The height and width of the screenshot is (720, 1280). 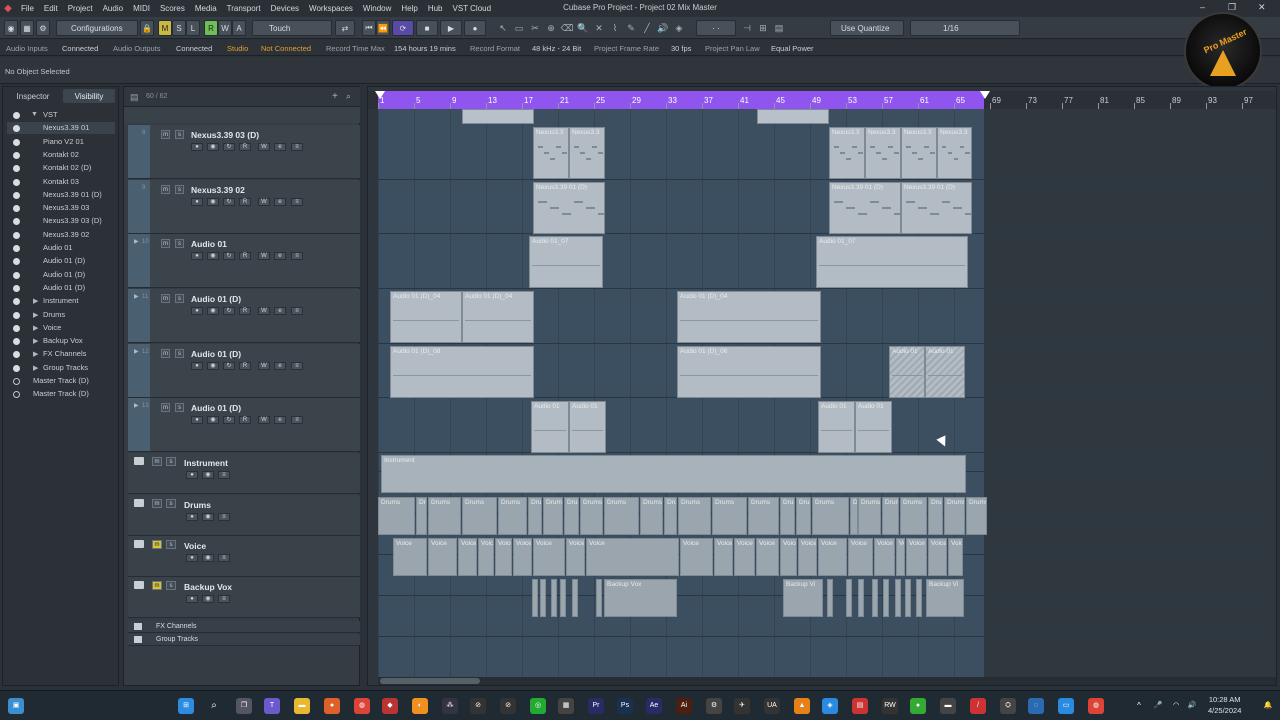 What do you see at coordinates (390, 706) in the screenshot?
I see `cubase-taskbar-icon: ◆` at bounding box center [390, 706].